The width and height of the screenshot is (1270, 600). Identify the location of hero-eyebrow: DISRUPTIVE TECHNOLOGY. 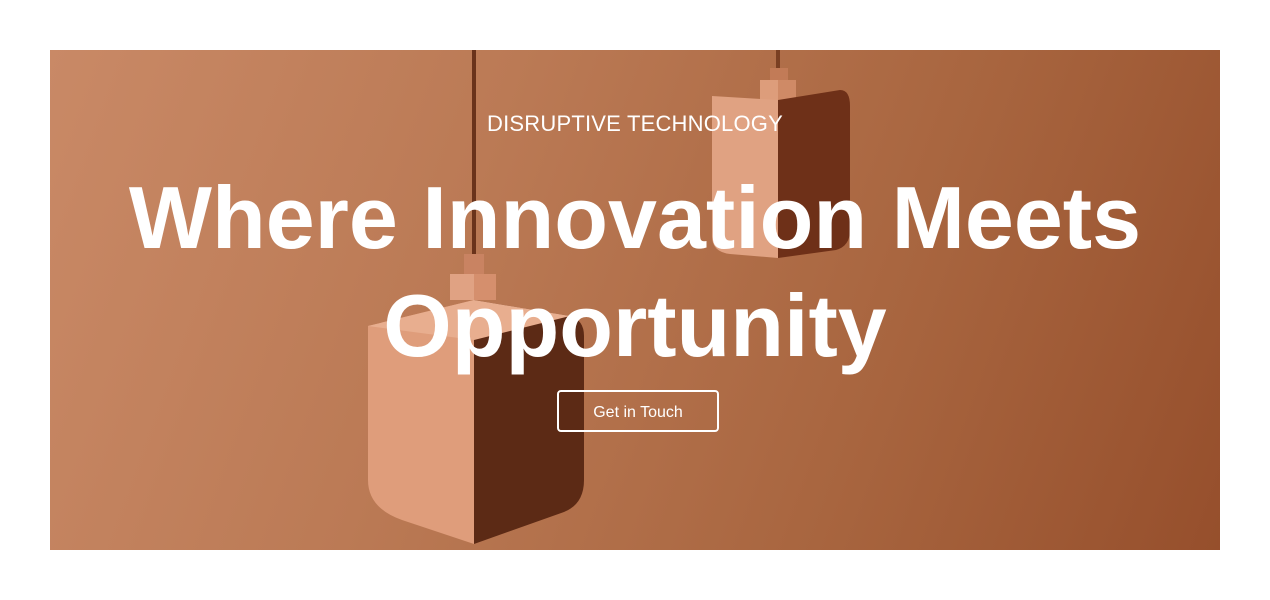
(635, 123).